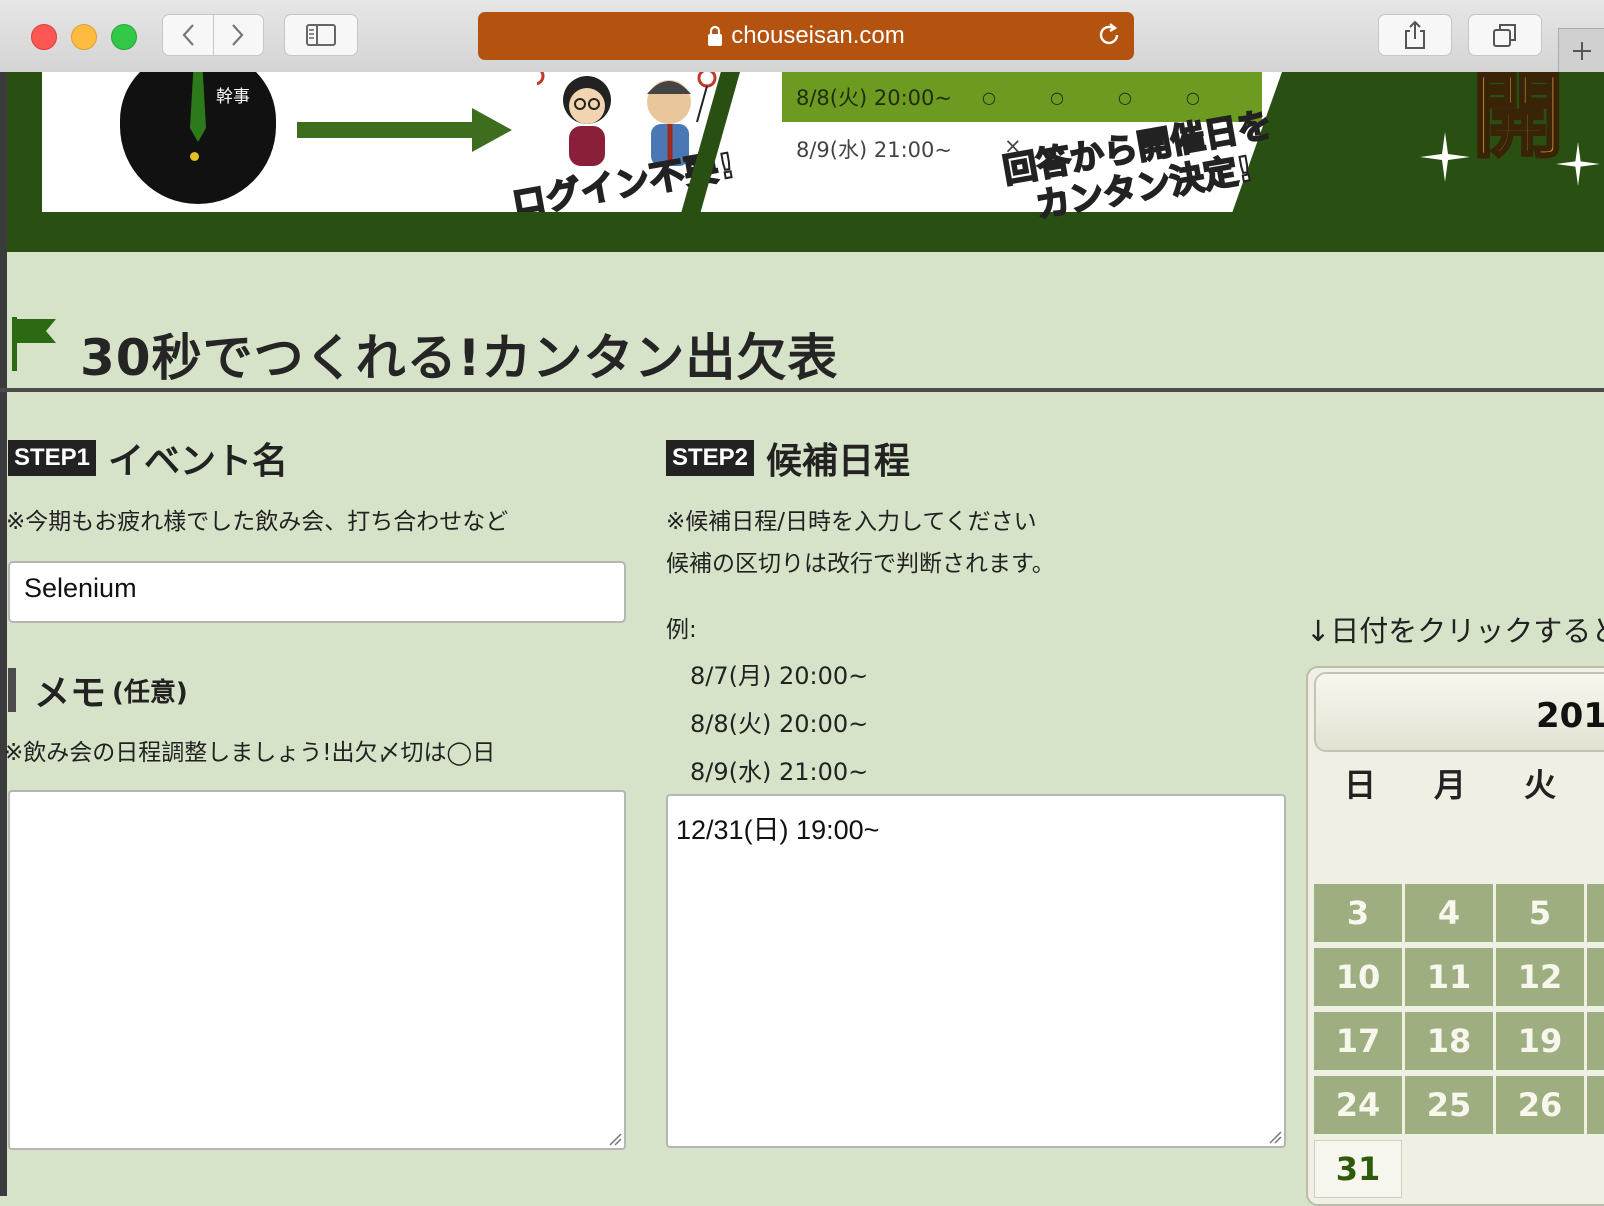 This screenshot has width=1604, height=1206. Describe the element at coordinates (1540, 977) in the screenshot. I see `calendar-day: 12` at that location.